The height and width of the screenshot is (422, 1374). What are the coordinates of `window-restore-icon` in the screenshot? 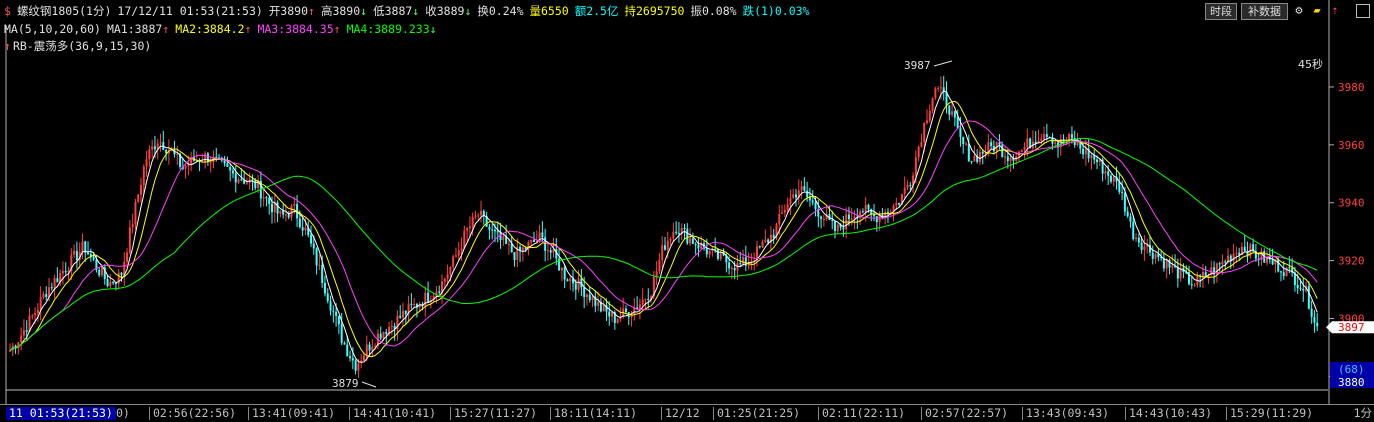 It's located at (1363, 11).